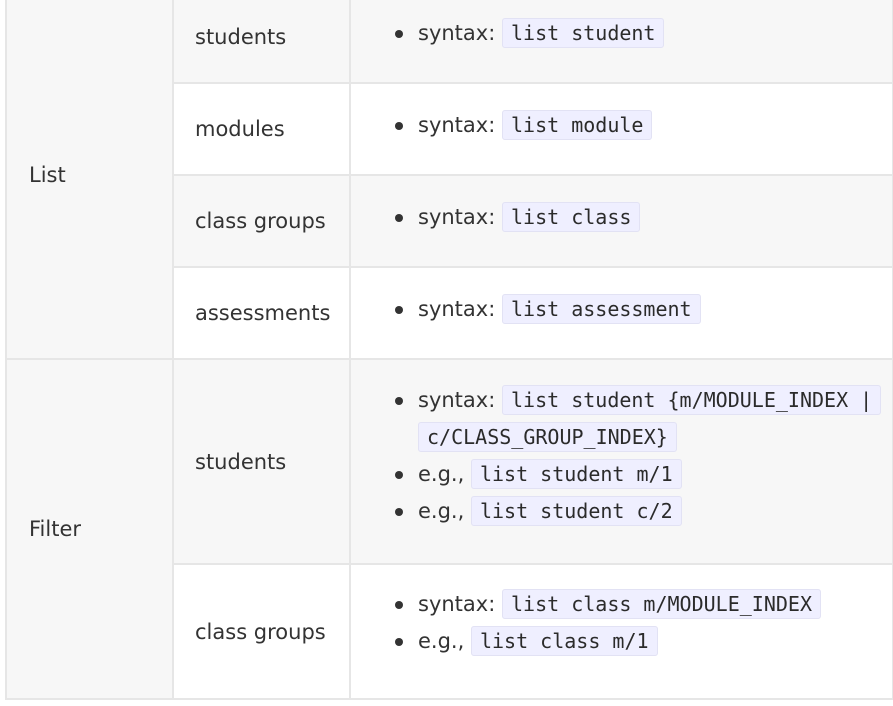  I want to click on description-cell: syntax: list class, so click(621, 221).